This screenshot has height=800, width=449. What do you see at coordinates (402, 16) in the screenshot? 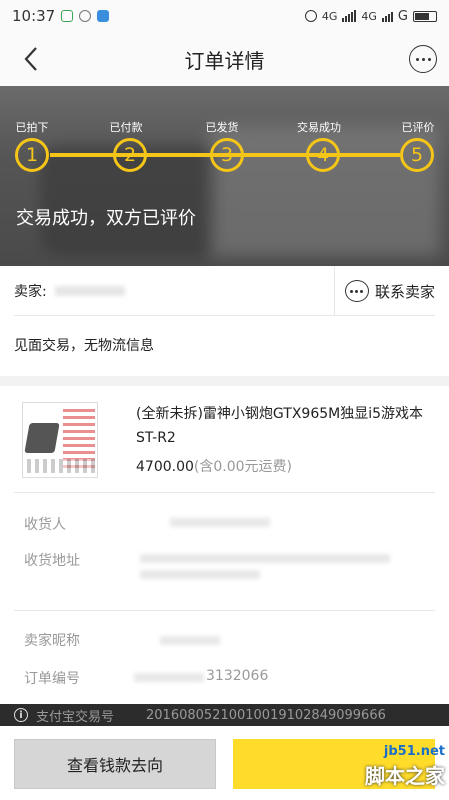
I see `network-label: G` at bounding box center [402, 16].